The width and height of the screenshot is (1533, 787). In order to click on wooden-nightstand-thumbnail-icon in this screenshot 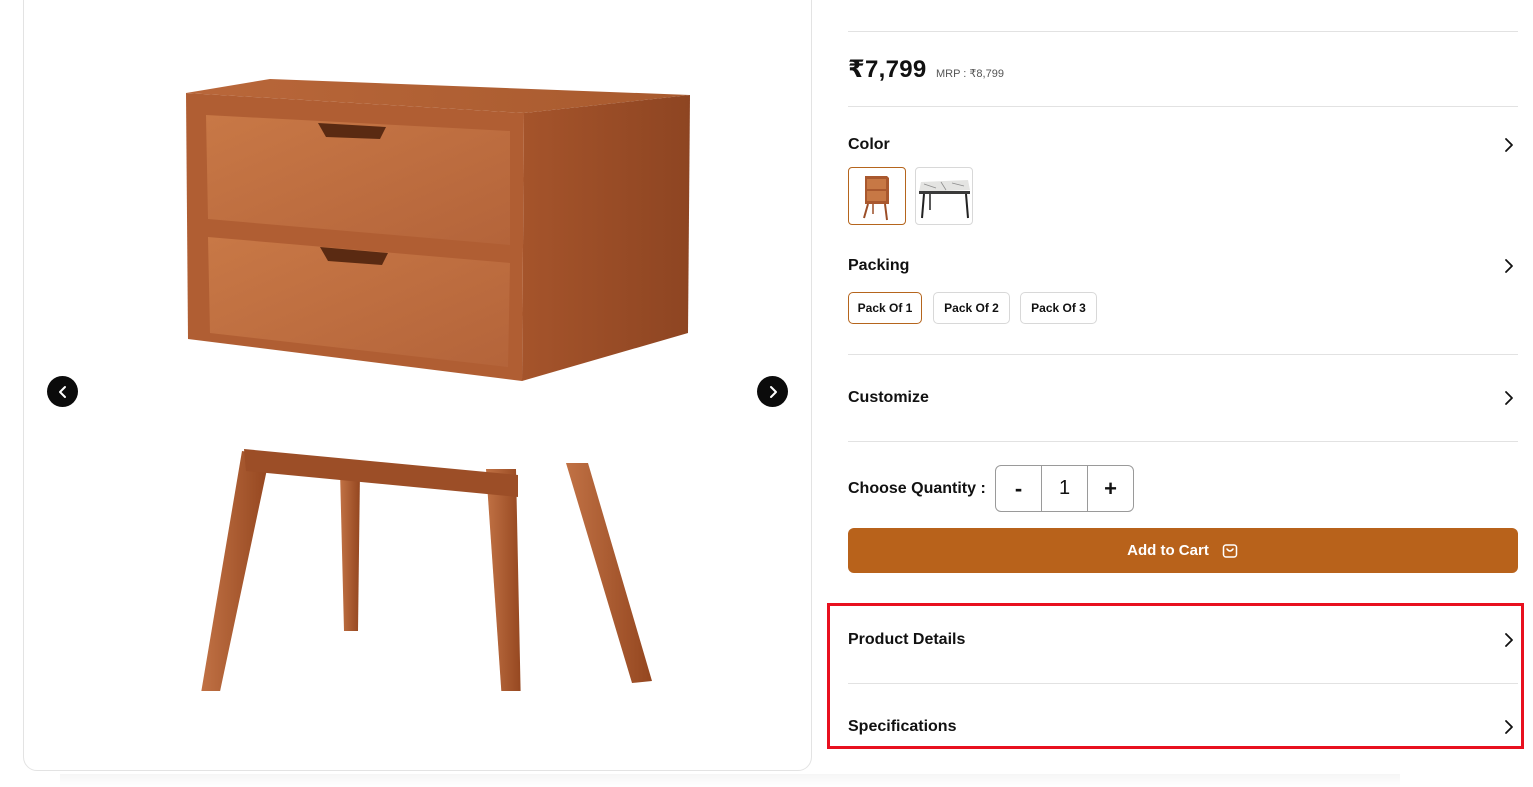, I will do `click(876, 198)`.